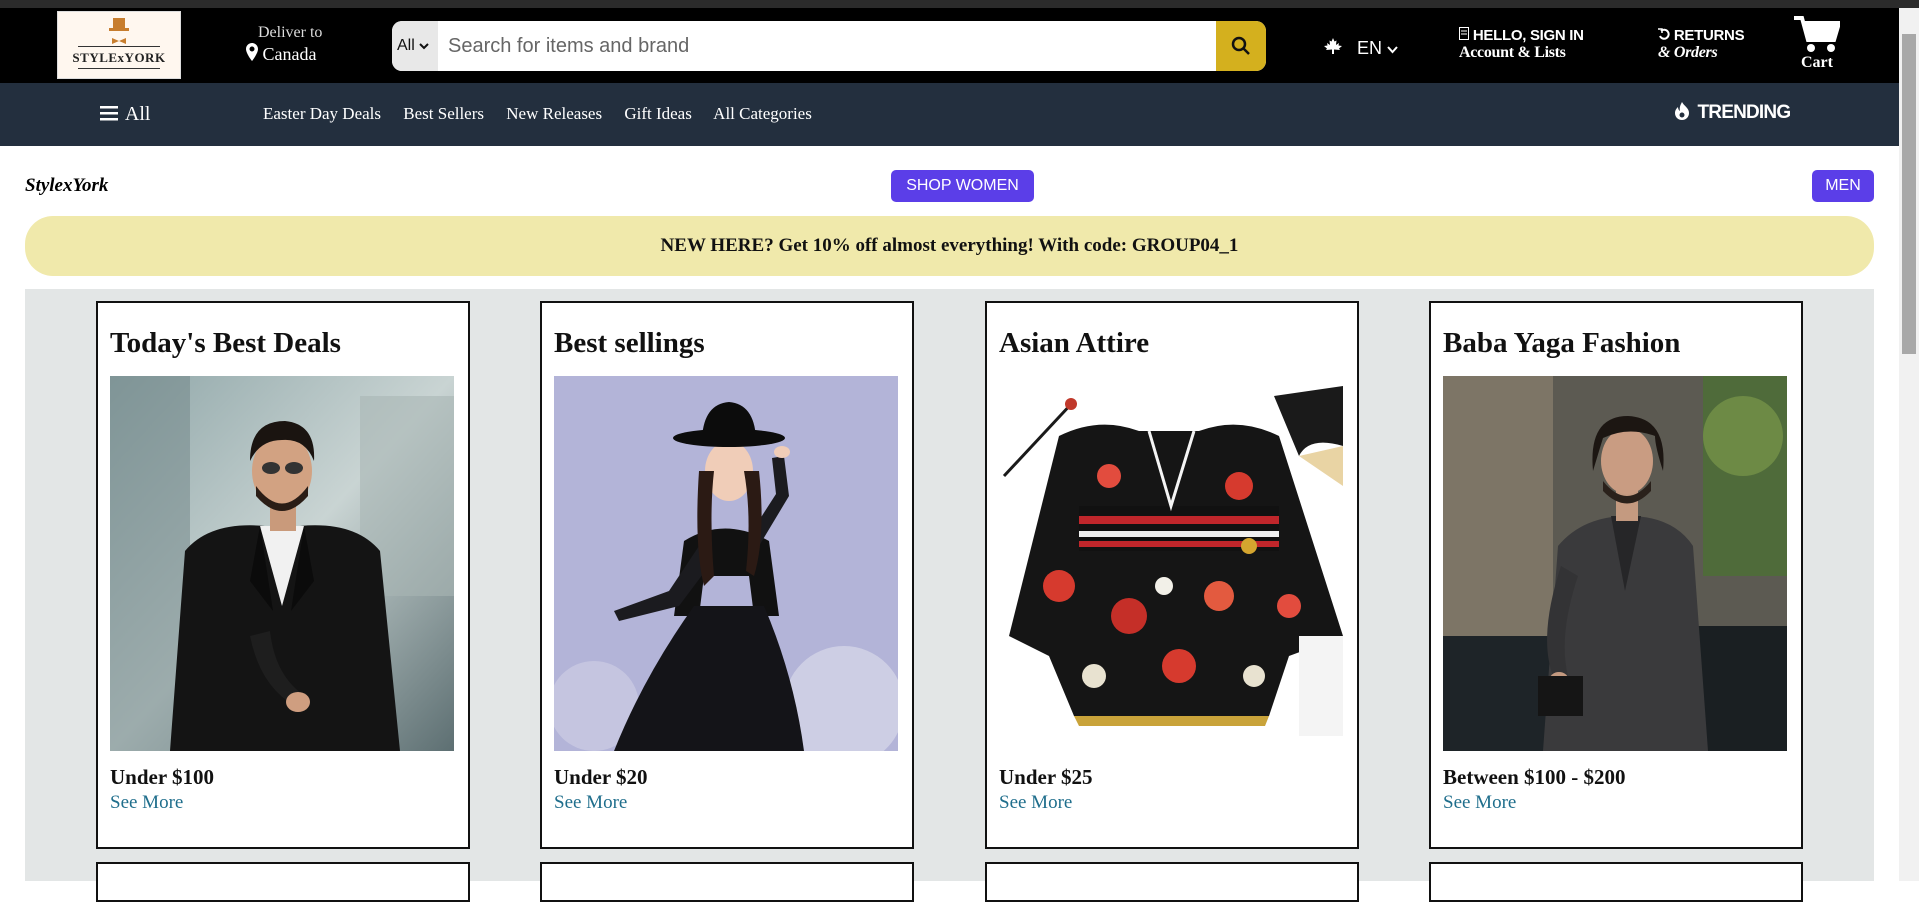 The image size is (1919, 902). What do you see at coordinates (554, 113) in the screenshot?
I see `nav-link-new-releases: New Releases` at bounding box center [554, 113].